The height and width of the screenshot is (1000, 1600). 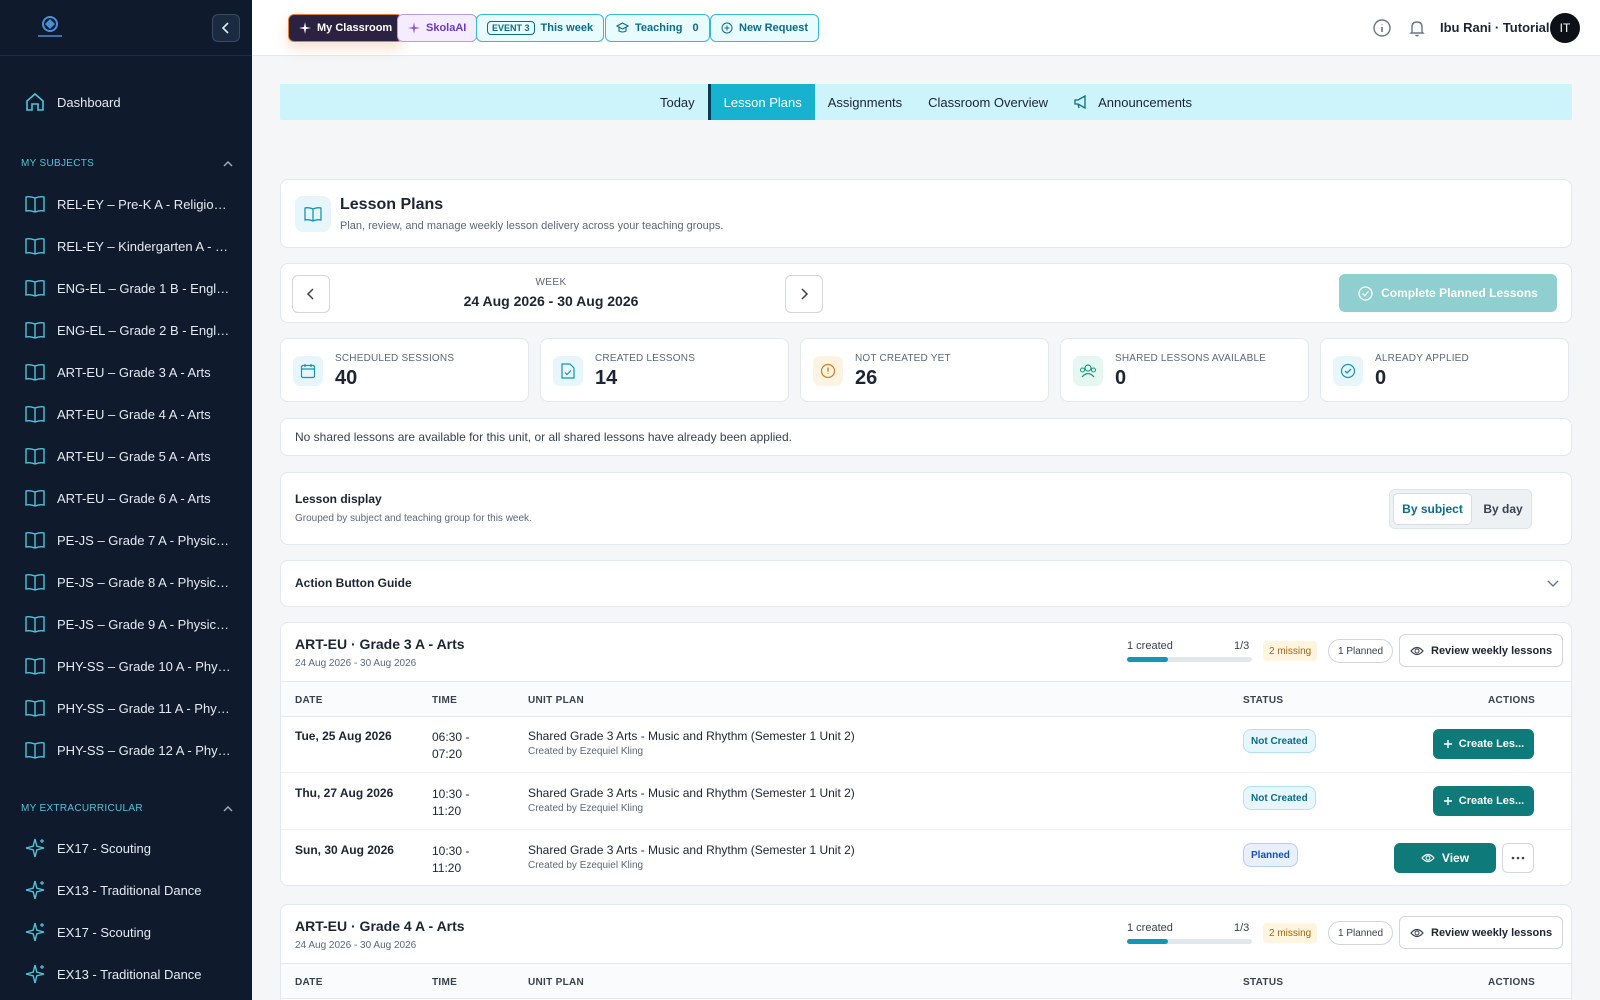 What do you see at coordinates (126, 666) in the screenshot?
I see `sidebar-item-subject: PHY-SS – Grade 10 A - Physics` at bounding box center [126, 666].